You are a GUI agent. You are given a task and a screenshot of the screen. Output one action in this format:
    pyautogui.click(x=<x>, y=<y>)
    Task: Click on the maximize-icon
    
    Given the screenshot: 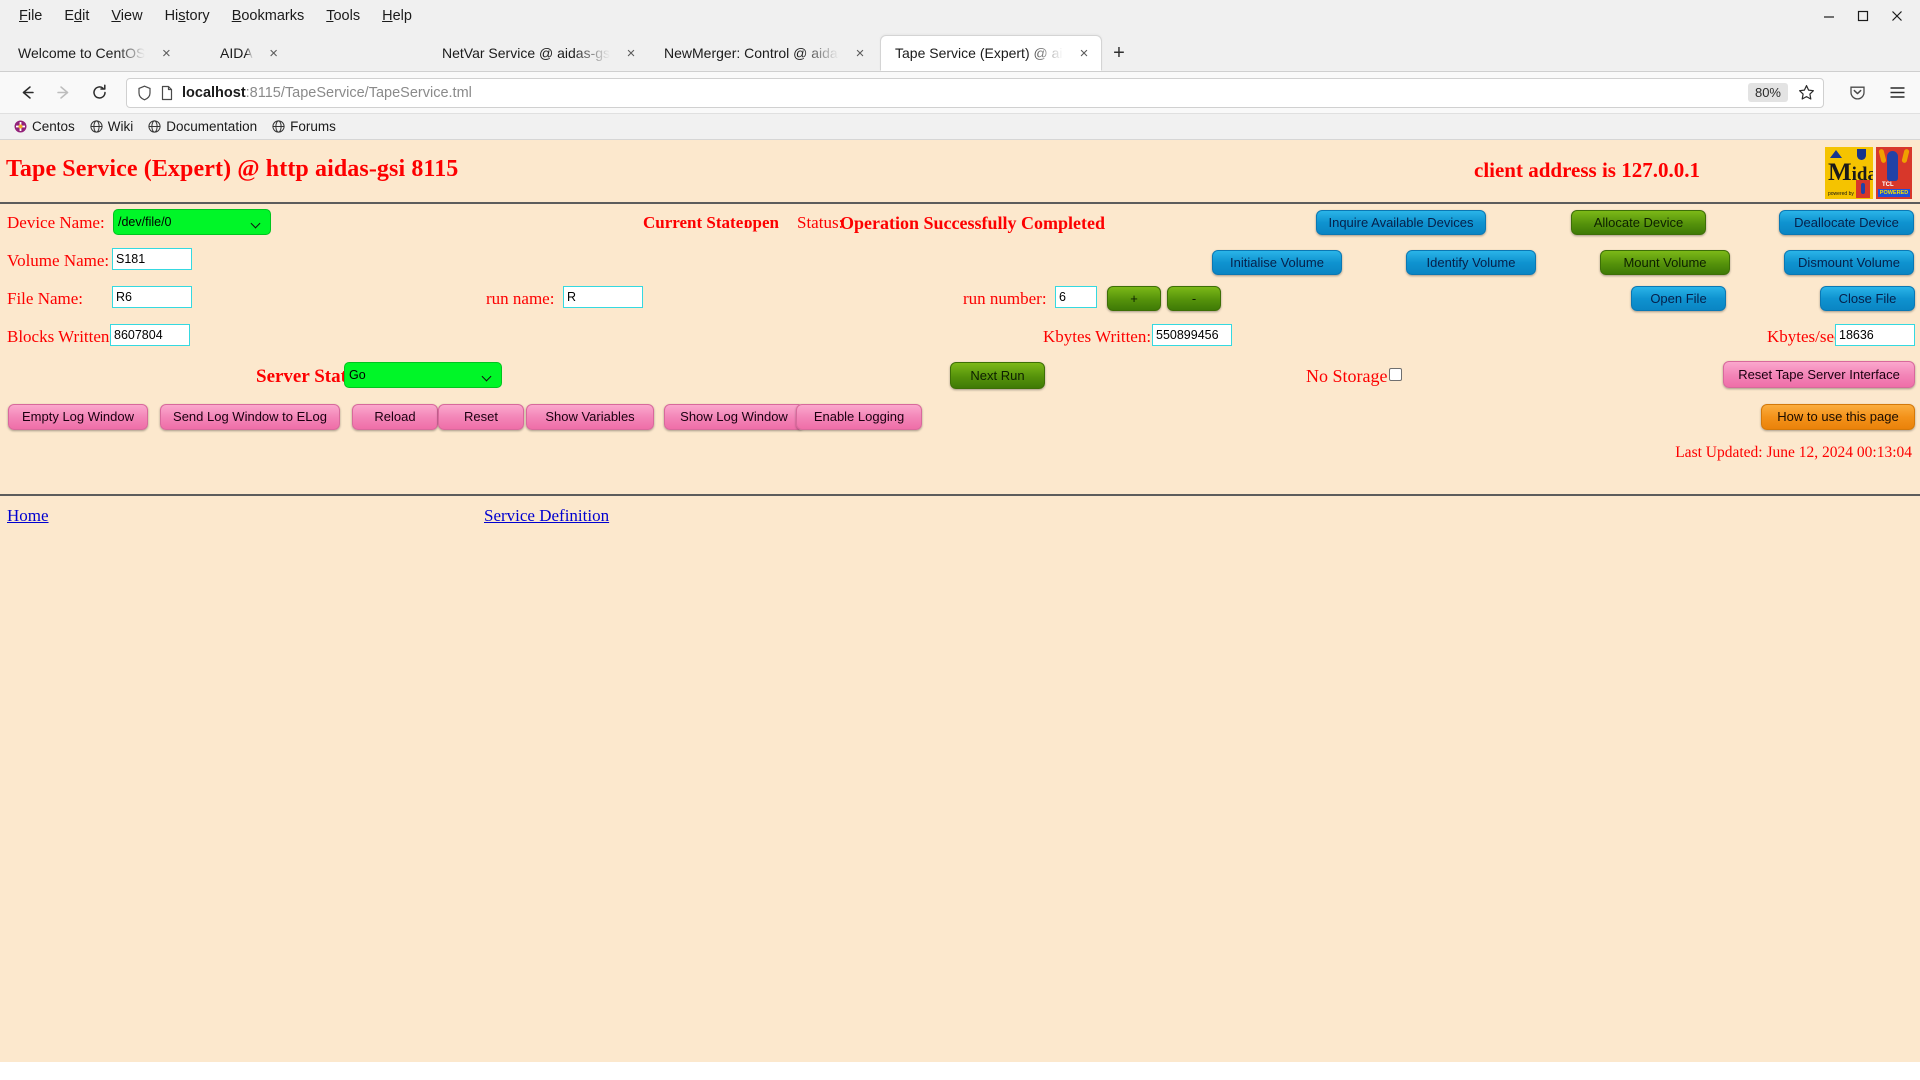 What is the action you would take?
    pyautogui.click(x=1863, y=16)
    